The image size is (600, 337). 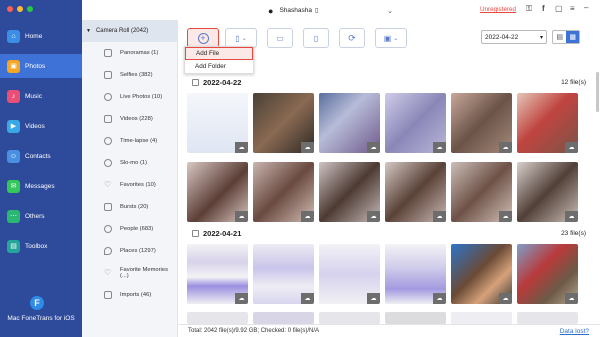 What do you see at coordinates (130, 295) in the screenshot?
I see `album-item: Imports (46)` at bounding box center [130, 295].